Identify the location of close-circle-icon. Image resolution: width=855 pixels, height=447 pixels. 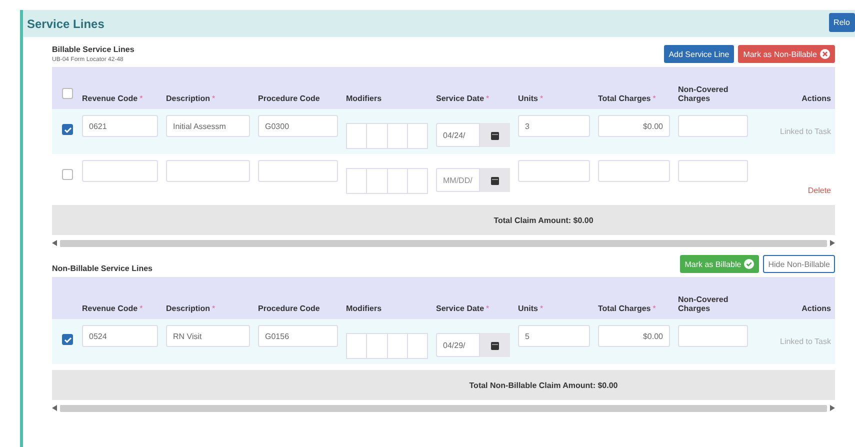
(825, 54).